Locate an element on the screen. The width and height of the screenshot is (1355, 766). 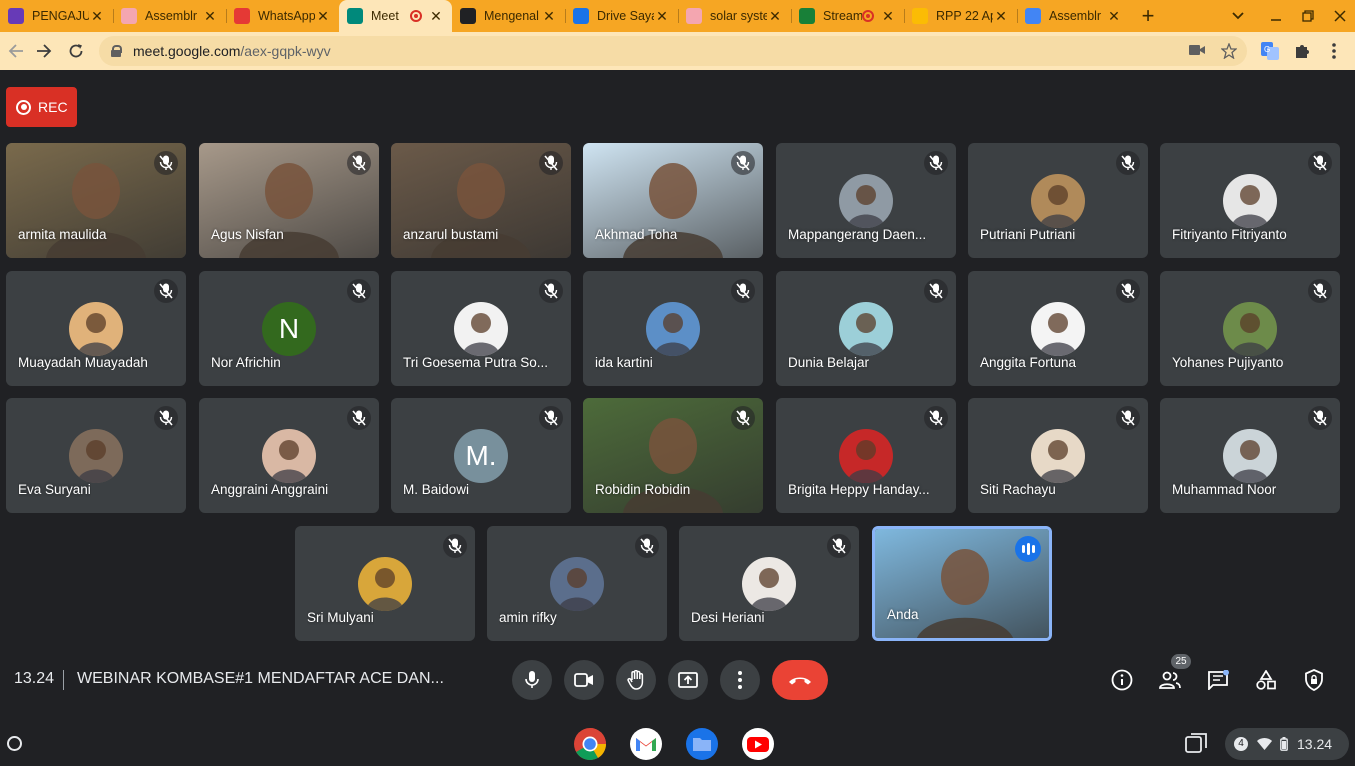
address-bar: meet.google.com/aex-gqpk-wyv is located at coordinates (673, 51).